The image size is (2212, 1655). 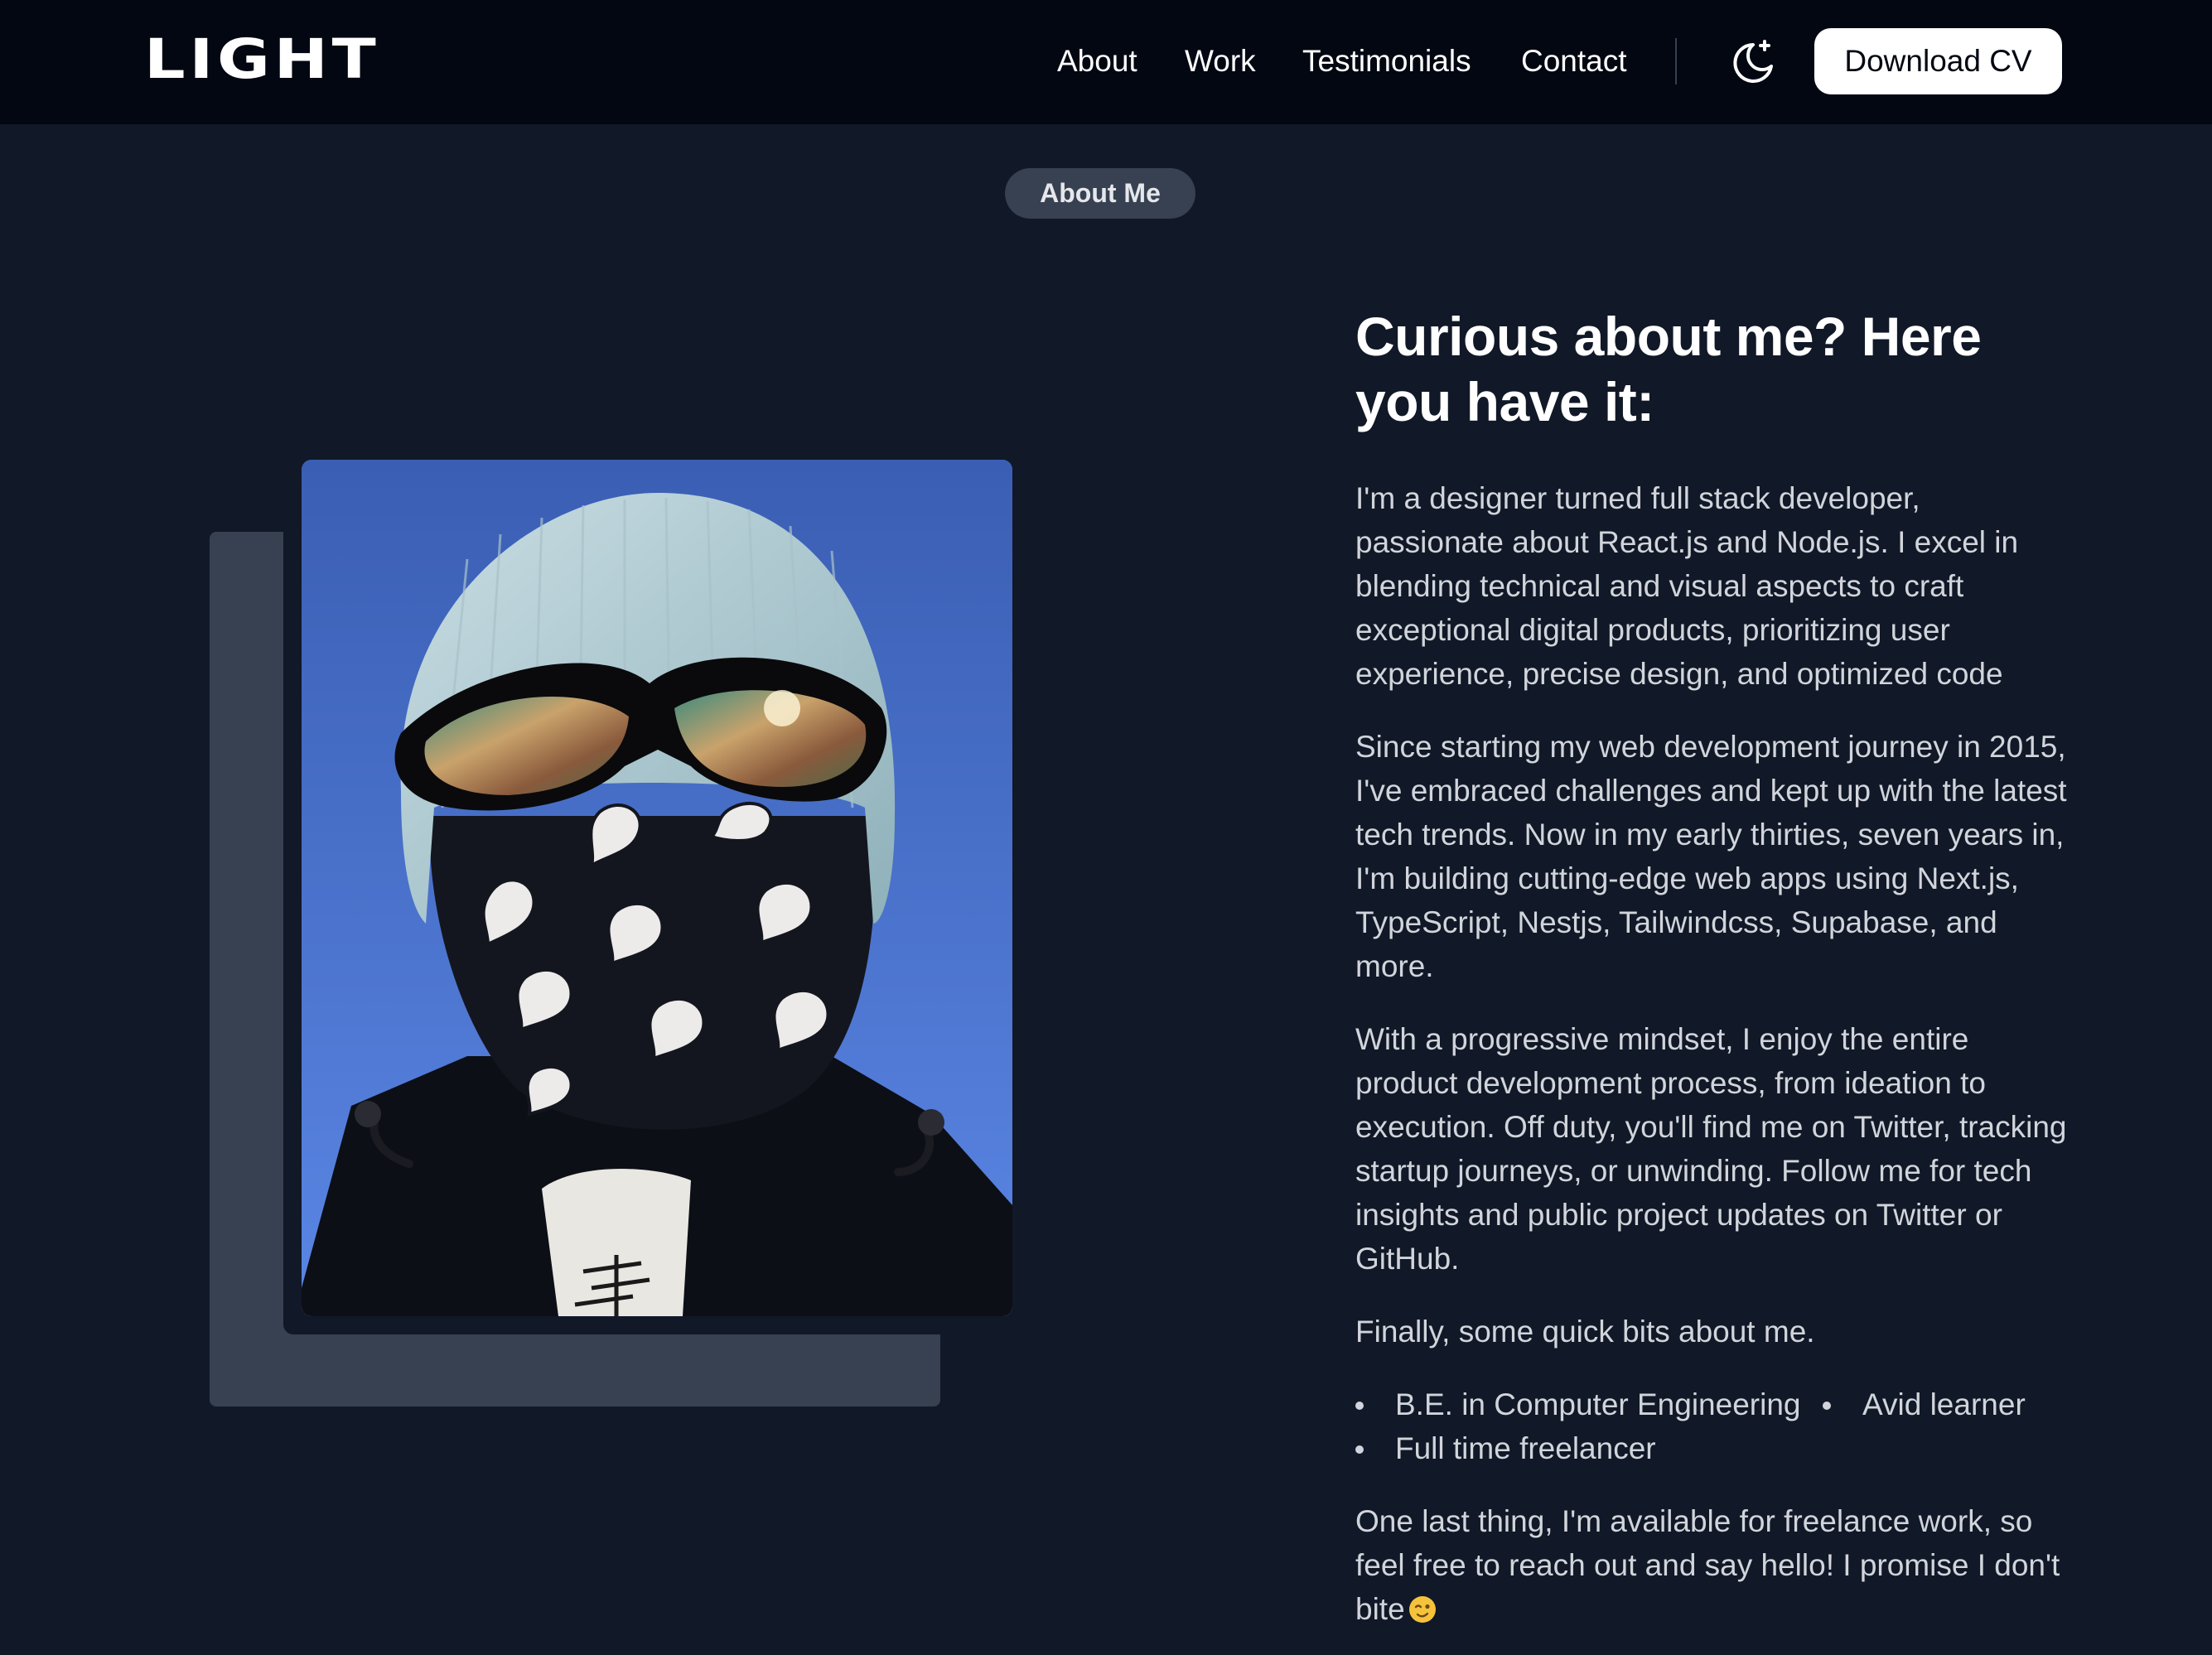 What do you see at coordinates (1578, 1404) in the screenshot?
I see `list-item: B.E. in Computer Engineering` at bounding box center [1578, 1404].